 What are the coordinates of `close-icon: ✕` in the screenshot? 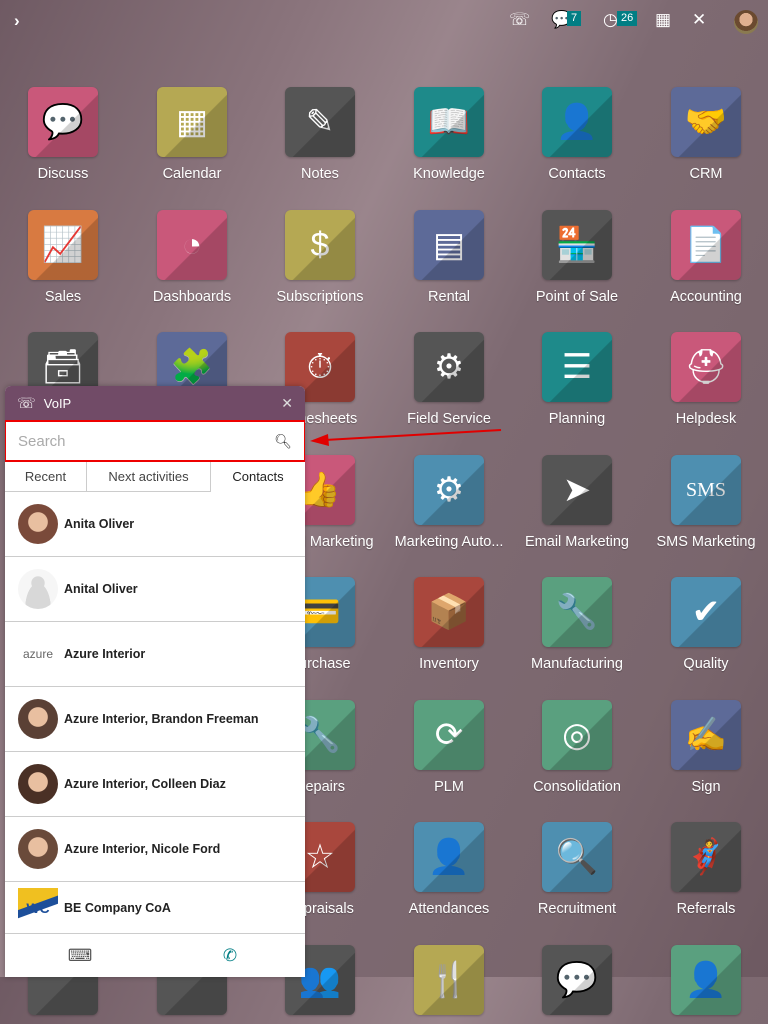 It's located at (287, 403).